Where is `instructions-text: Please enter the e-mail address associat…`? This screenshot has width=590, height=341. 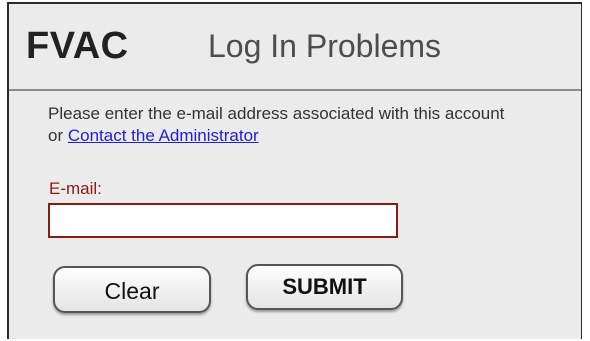 instructions-text: Please enter the e-mail address associat… is located at coordinates (283, 125).